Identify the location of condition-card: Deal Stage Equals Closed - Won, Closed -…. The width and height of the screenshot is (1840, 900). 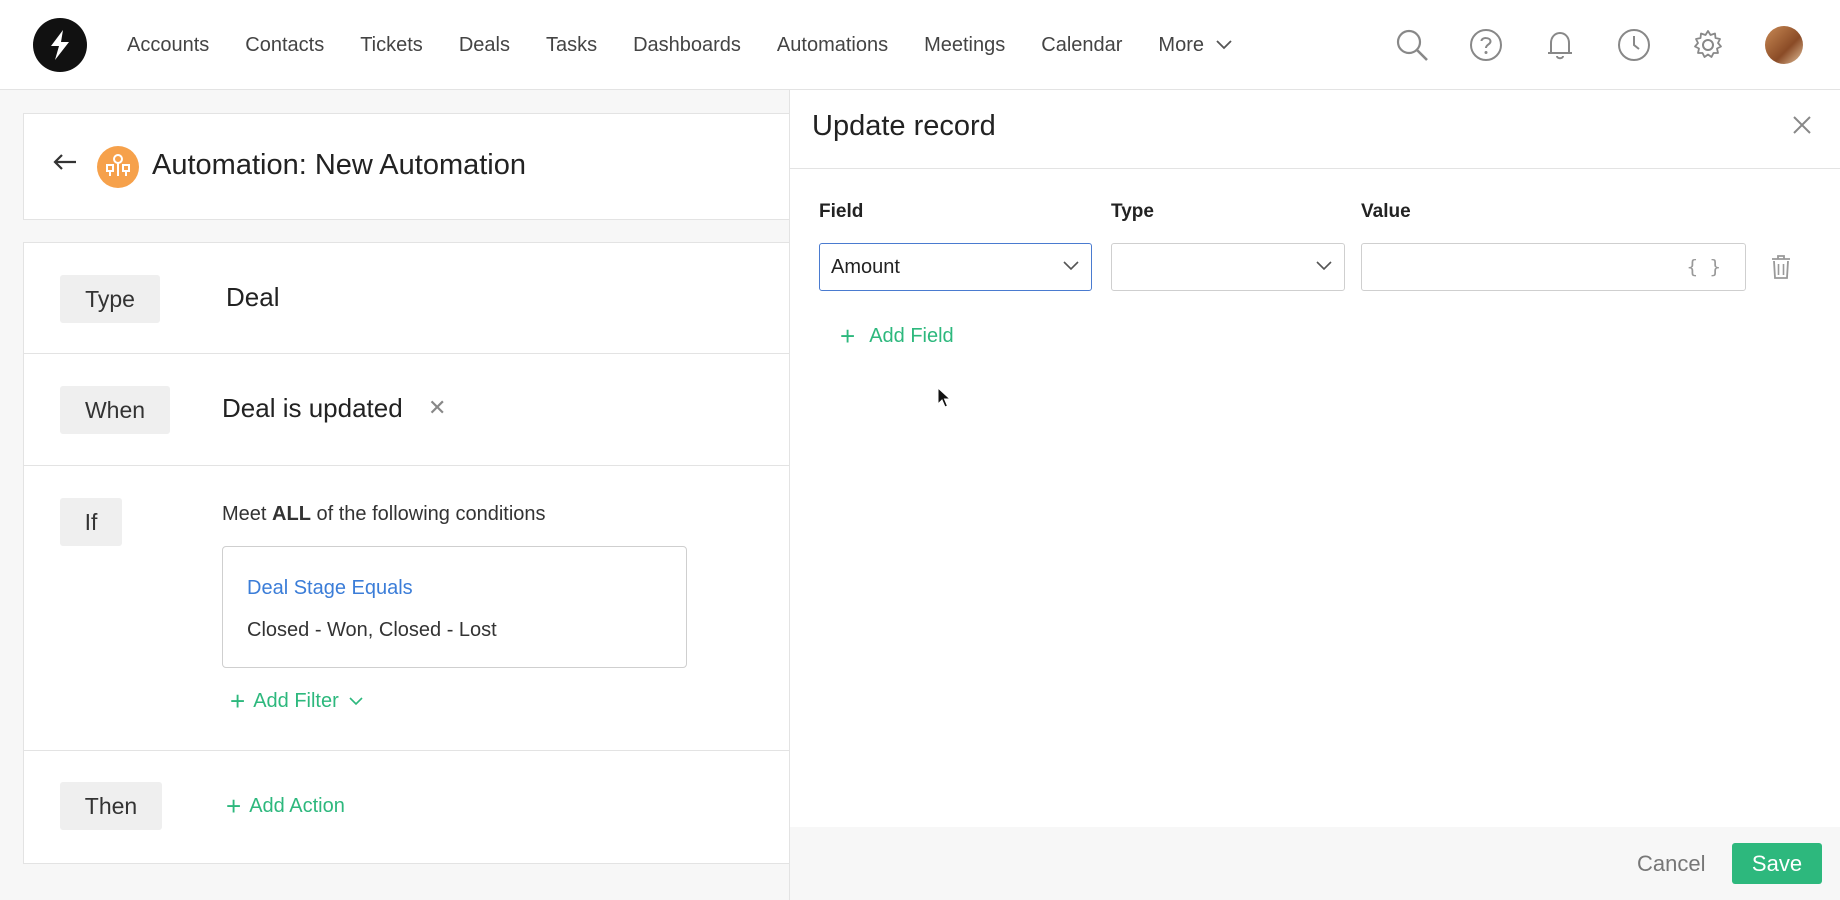
(454, 607).